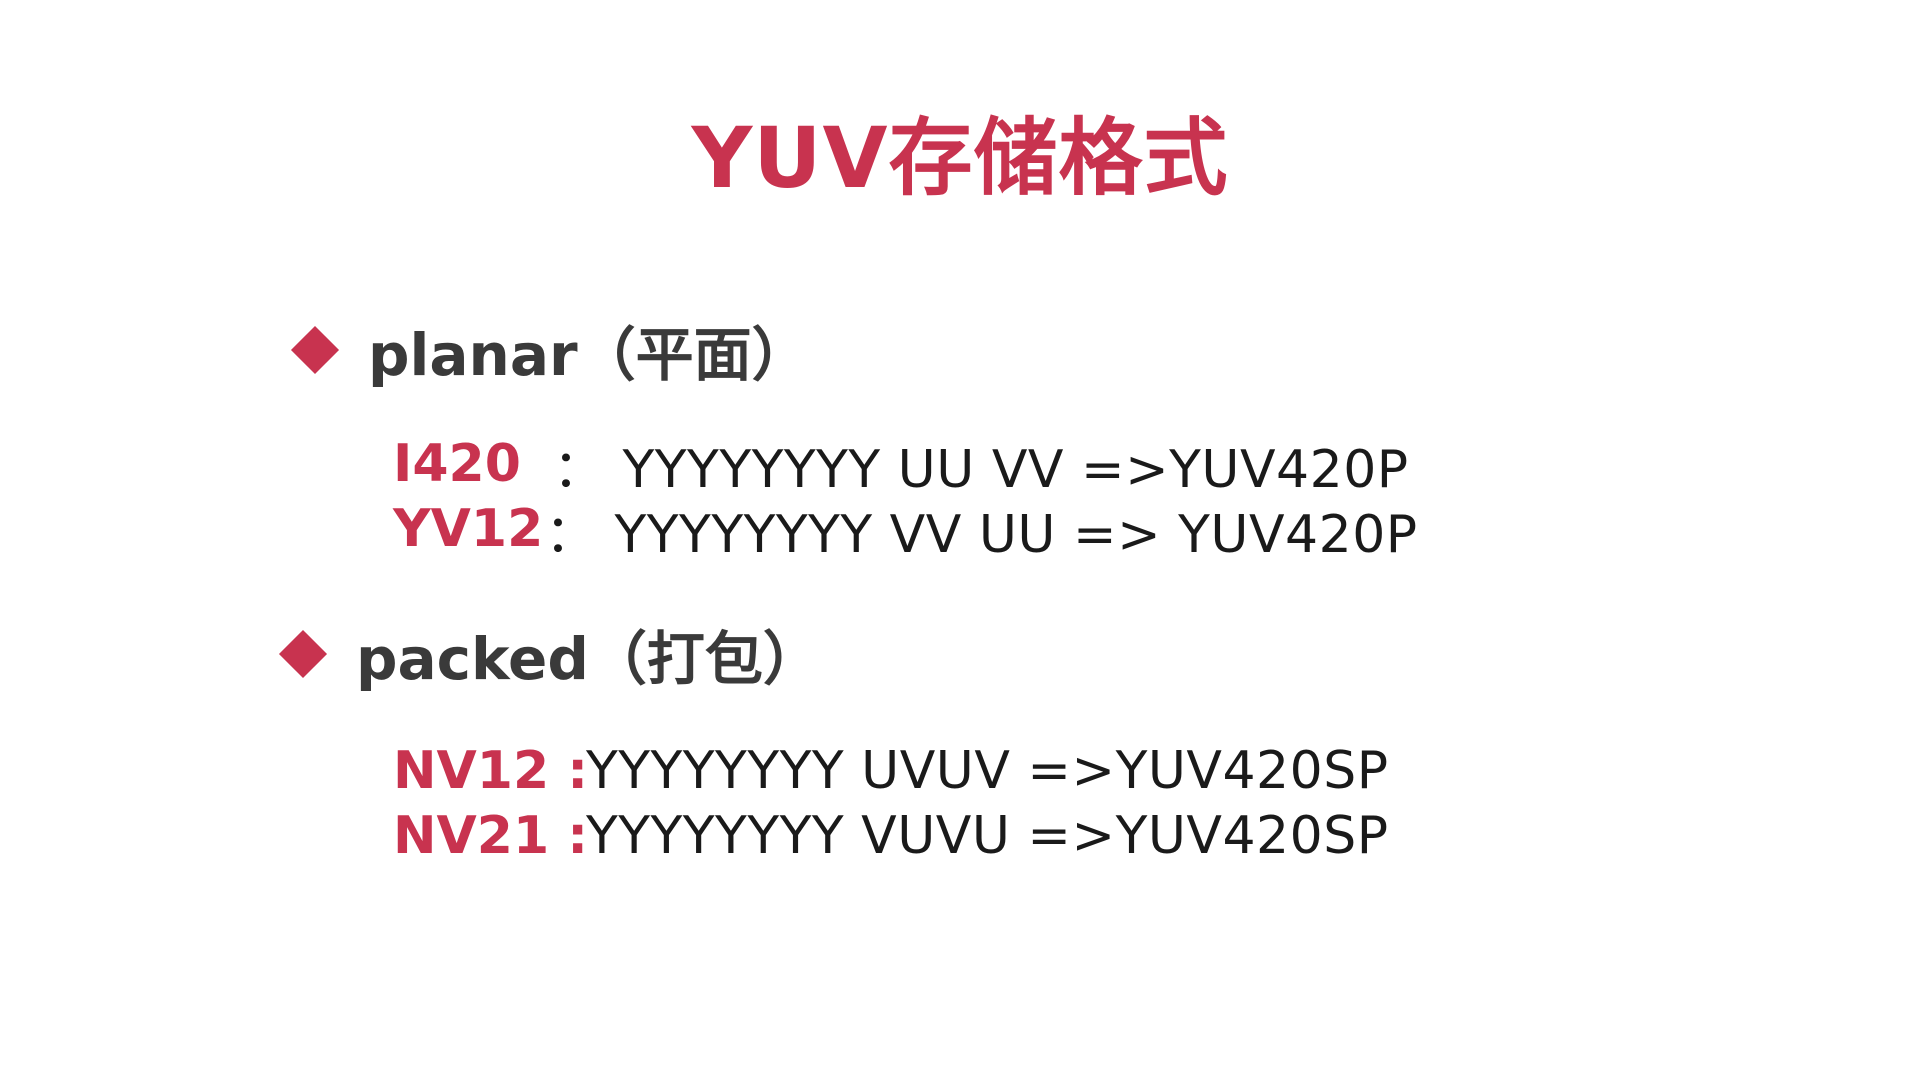 This screenshot has height=1080, width=1920. I want to click on section-planar: planar（平面）, so click(550, 350).